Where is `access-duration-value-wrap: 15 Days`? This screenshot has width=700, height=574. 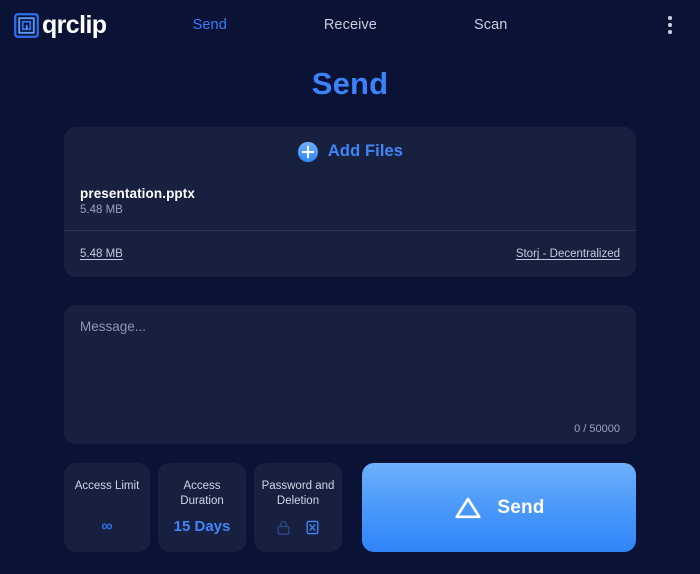 access-duration-value-wrap: 15 Days is located at coordinates (202, 527).